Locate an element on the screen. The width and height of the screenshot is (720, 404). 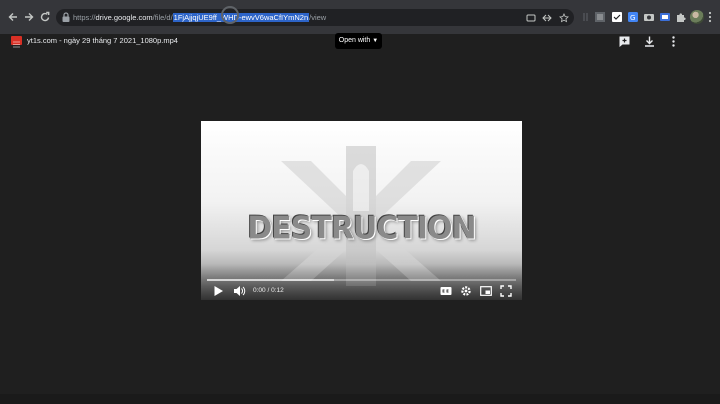
more-options-icon is located at coordinates (673, 41).